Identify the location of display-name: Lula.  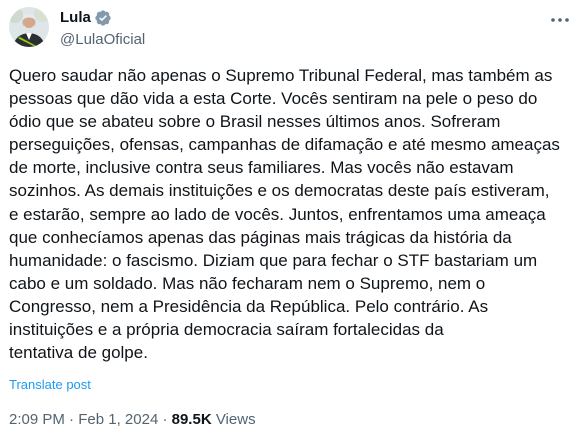
(75, 18).